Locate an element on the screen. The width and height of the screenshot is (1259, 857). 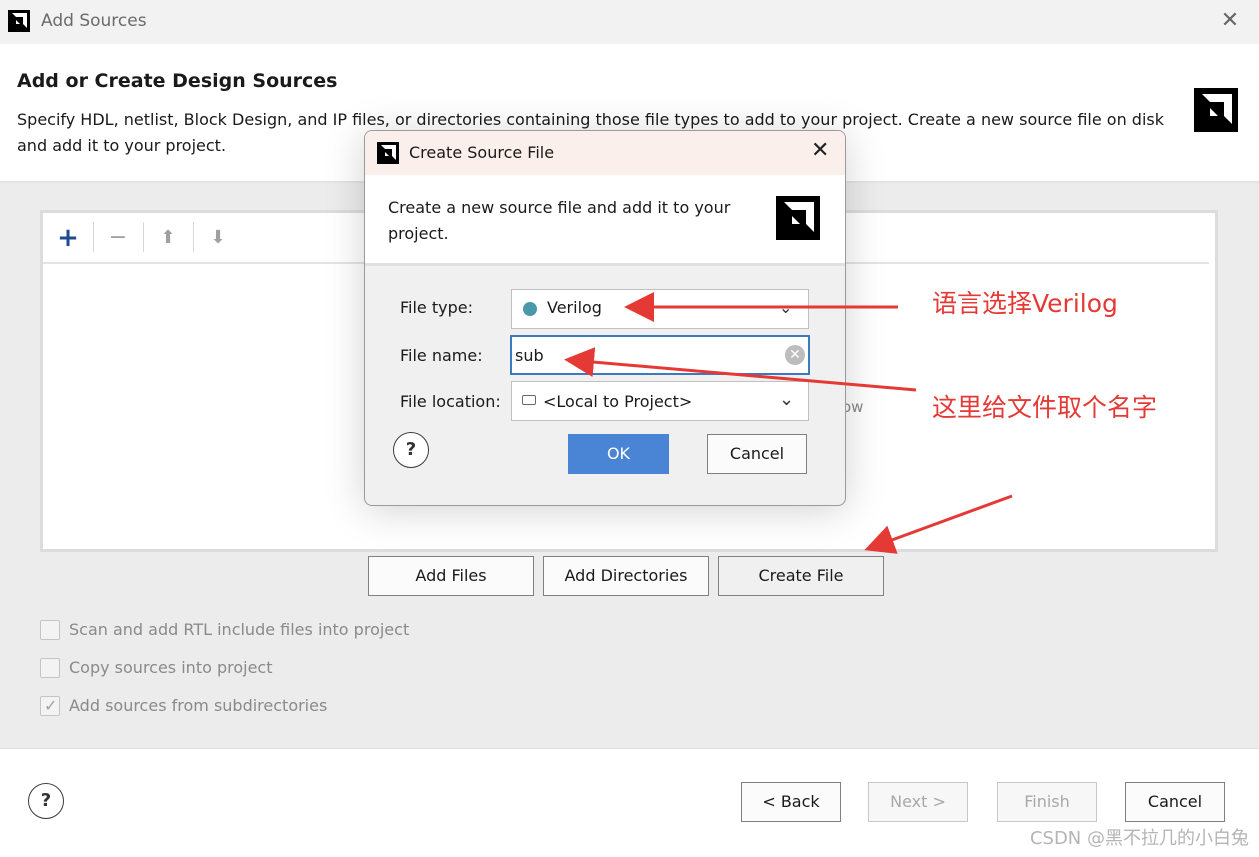
annotation-language-note: 语言选择Verilog is located at coordinates (1025, 303).